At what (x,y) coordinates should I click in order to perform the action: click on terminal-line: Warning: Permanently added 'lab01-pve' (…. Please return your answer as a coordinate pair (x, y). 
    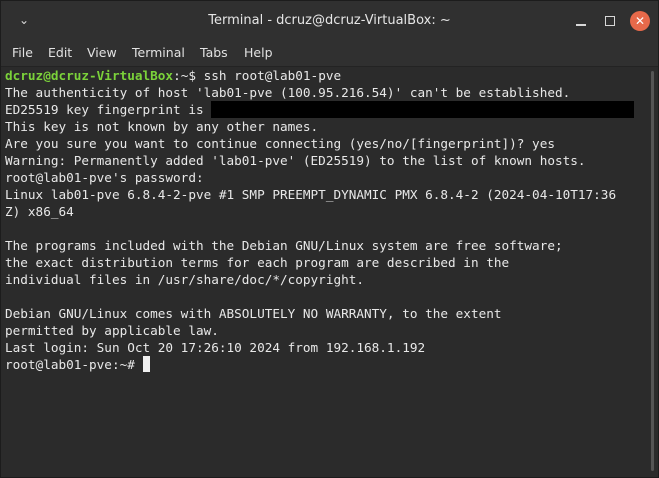
    Looking at the image, I should click on (295, 160).